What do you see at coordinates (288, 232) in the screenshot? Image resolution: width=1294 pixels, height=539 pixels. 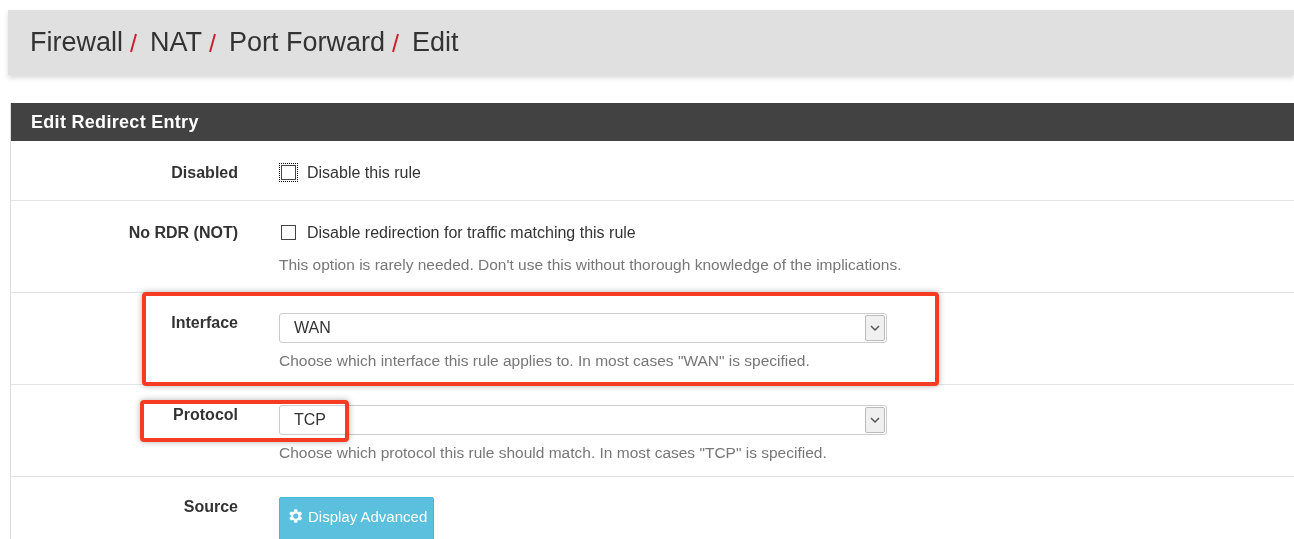 I see `checkbox` at bounding box center [288, 232].